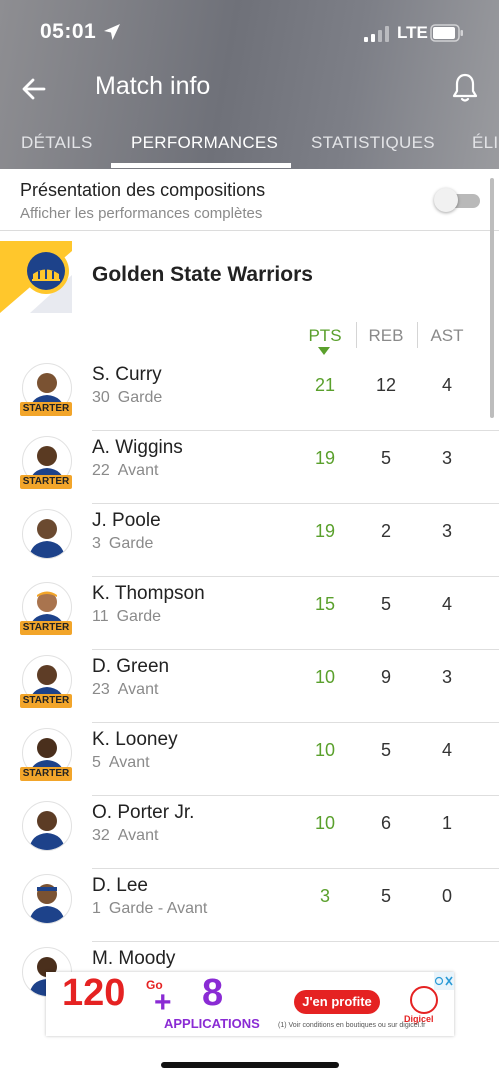  I want to click on player-pts: 3, so click(324, 896).